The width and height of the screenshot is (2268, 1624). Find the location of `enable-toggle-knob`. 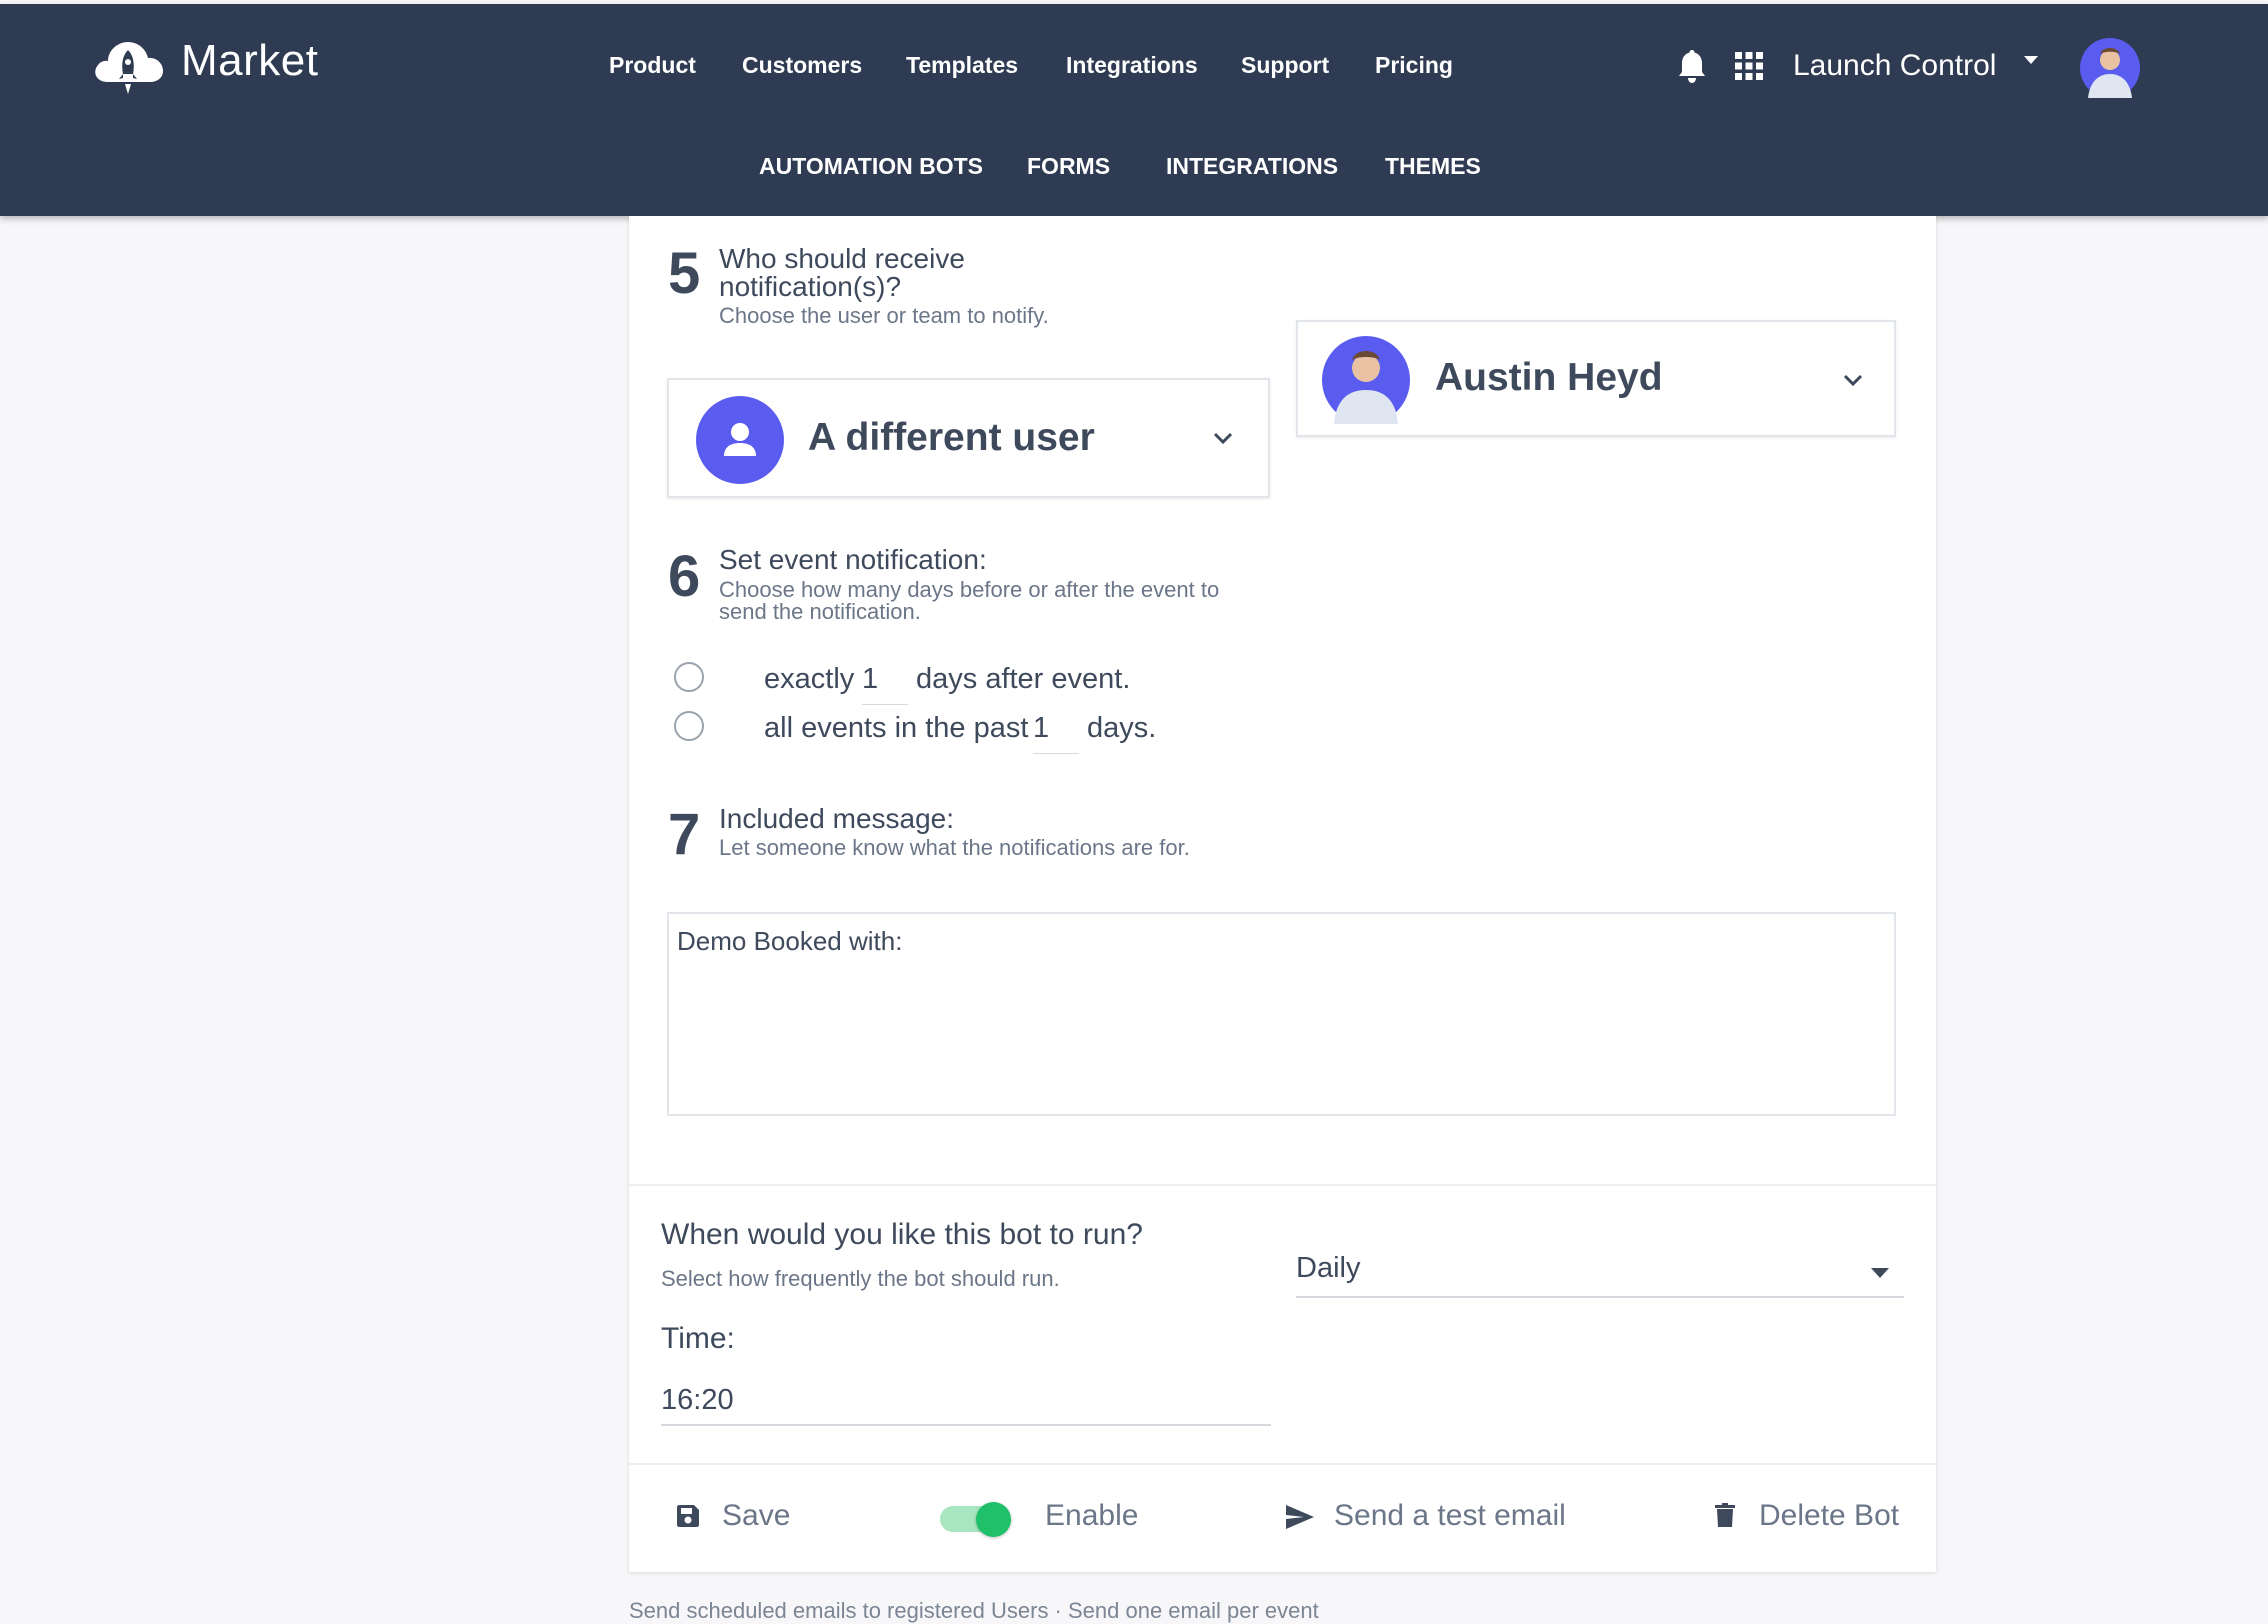

enable-toggle-knob is located at coordinates (993, 1519).